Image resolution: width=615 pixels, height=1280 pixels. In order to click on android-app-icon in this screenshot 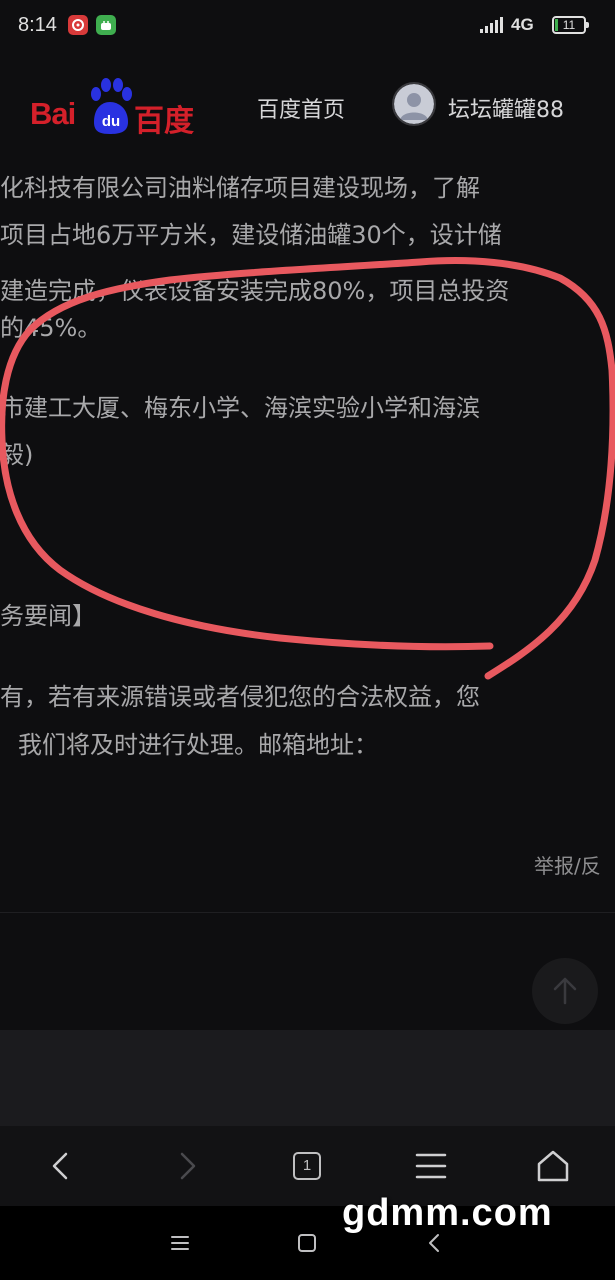, I will do `click(106, 25)`.